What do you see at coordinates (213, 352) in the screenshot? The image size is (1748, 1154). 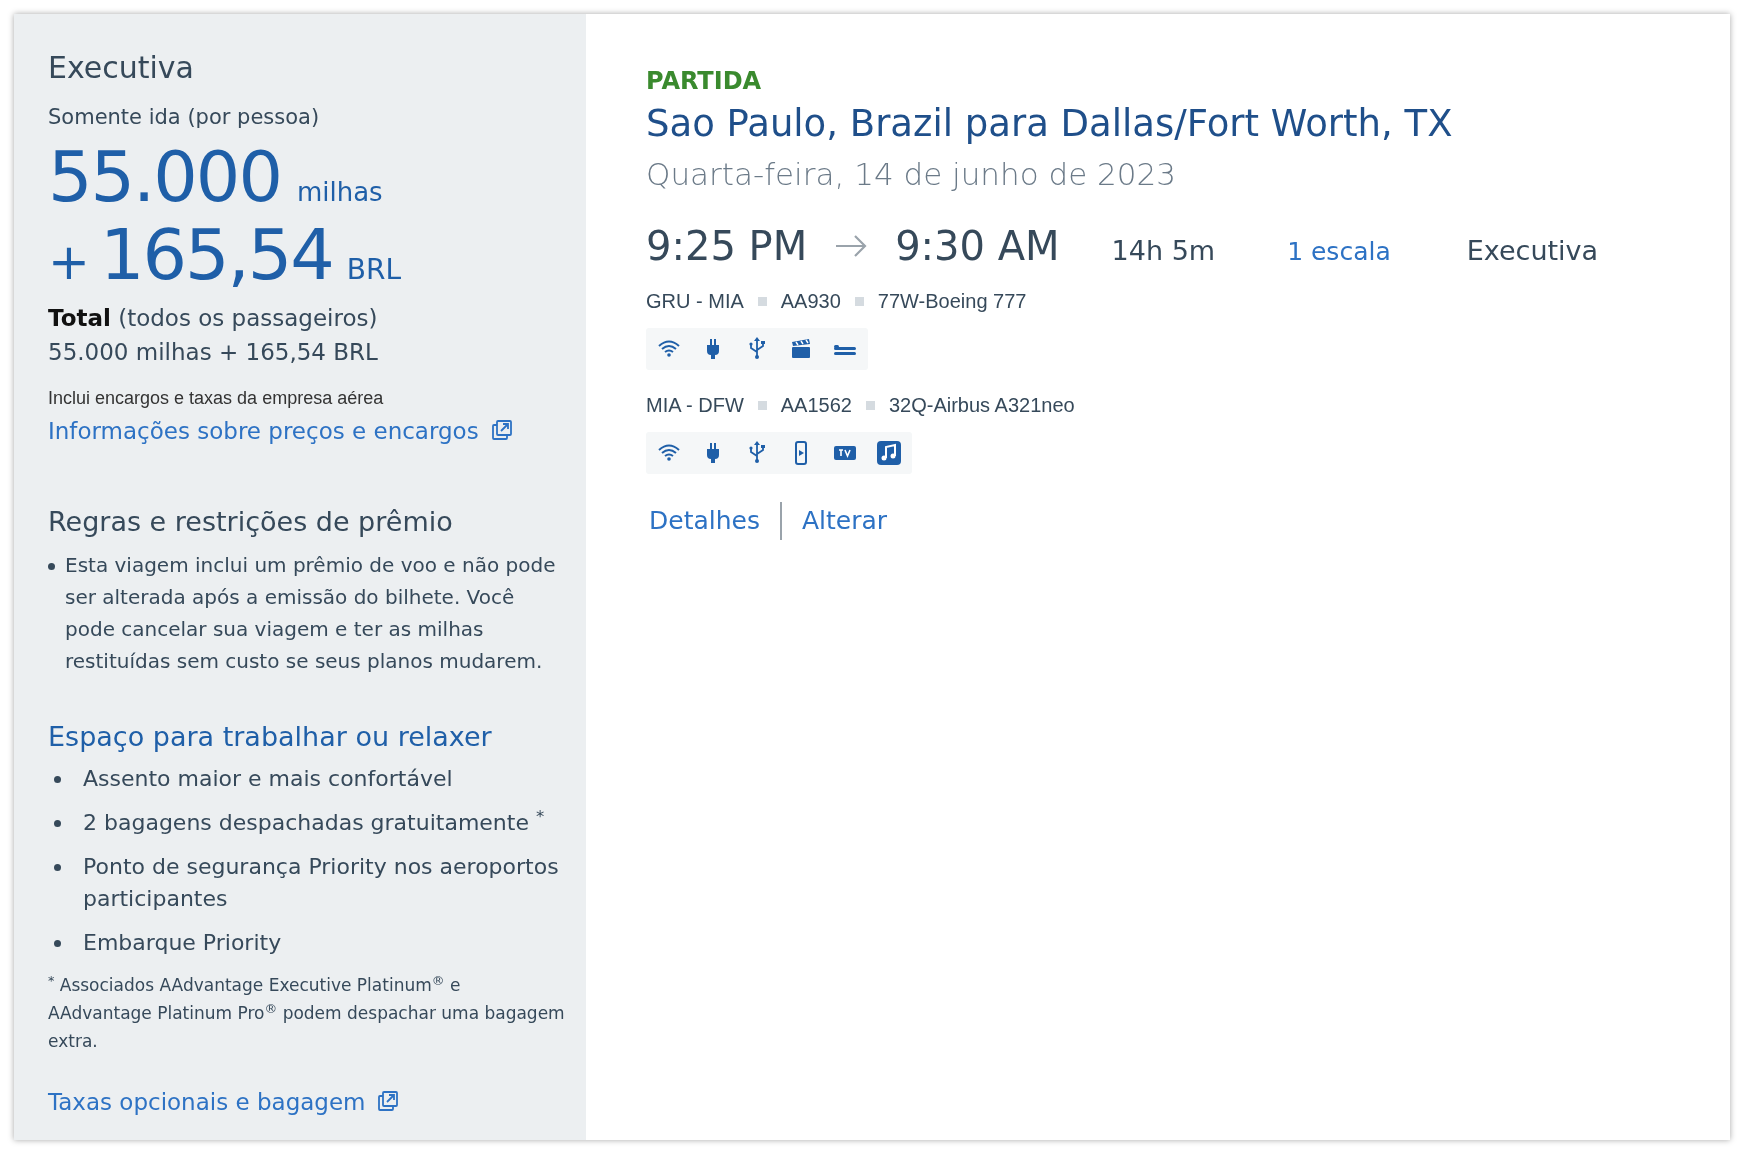 I see `total-value: 55.000 milhas + 165,54 BRL` at bounding box center [213, 352].